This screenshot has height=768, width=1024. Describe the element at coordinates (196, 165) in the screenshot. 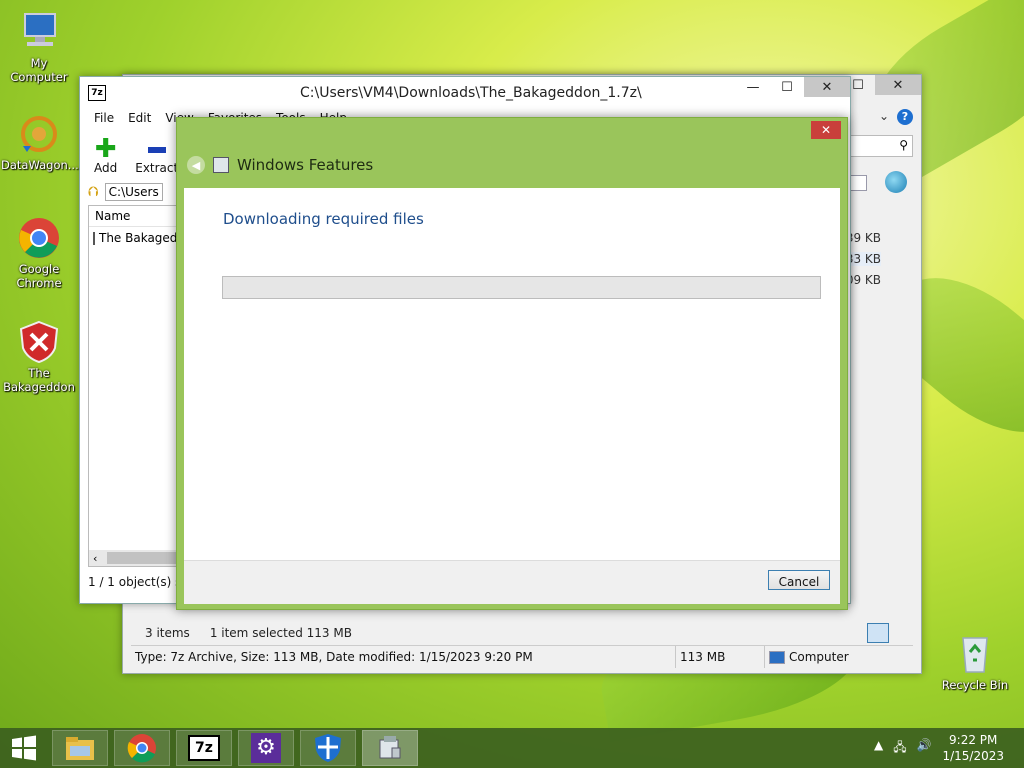

I see `back-arrow-icon: ◀` at that location.